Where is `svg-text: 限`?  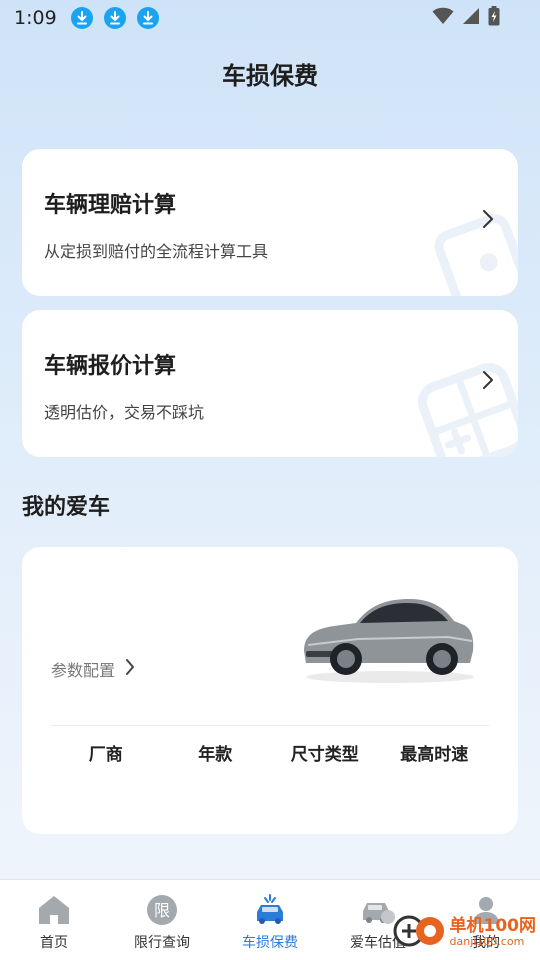
svg-text: 限 is located at coordinates (162, 910).